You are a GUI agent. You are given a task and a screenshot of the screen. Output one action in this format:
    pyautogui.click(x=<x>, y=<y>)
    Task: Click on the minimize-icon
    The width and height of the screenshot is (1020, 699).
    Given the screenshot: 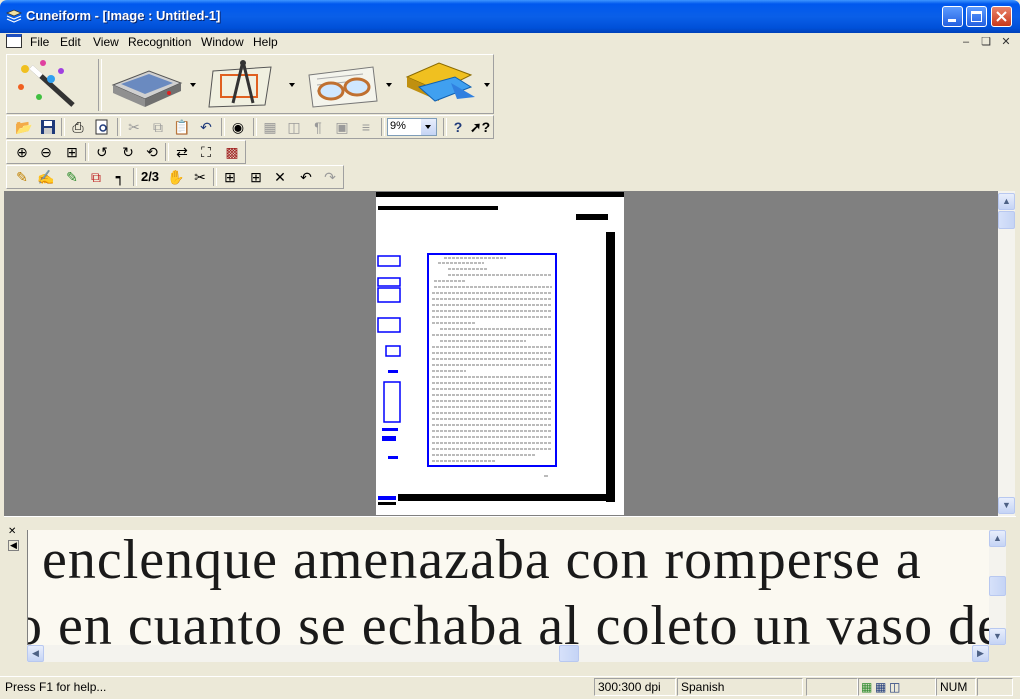 What is the action you would take?
    pyautogui.click(x=952, y=20)
    